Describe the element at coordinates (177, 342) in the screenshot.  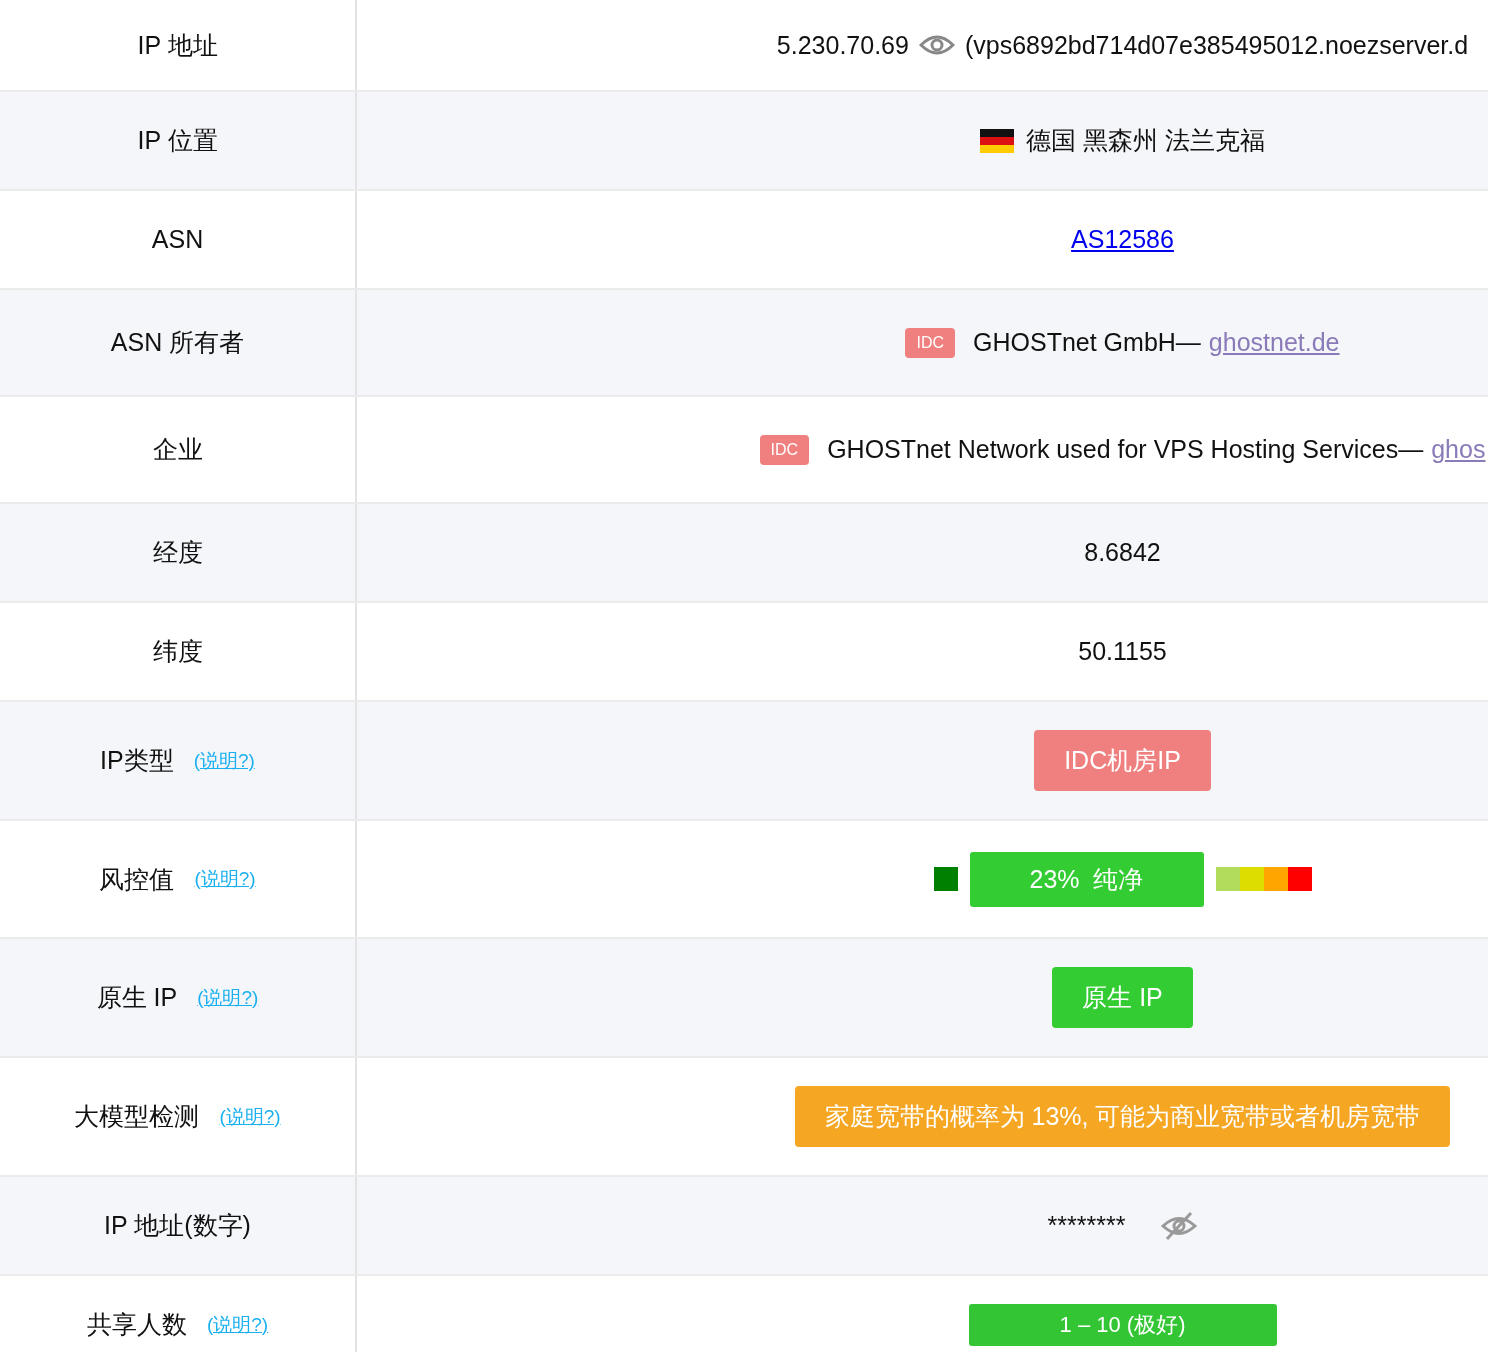
I see `row-label: ASN 所有者` at that location.